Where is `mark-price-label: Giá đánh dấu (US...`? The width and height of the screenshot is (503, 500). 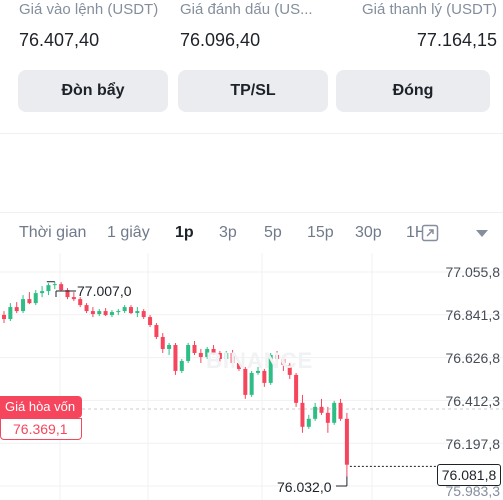 mark-price-label: Giá đánh dấu (US... is located at coordinates (246, 9).